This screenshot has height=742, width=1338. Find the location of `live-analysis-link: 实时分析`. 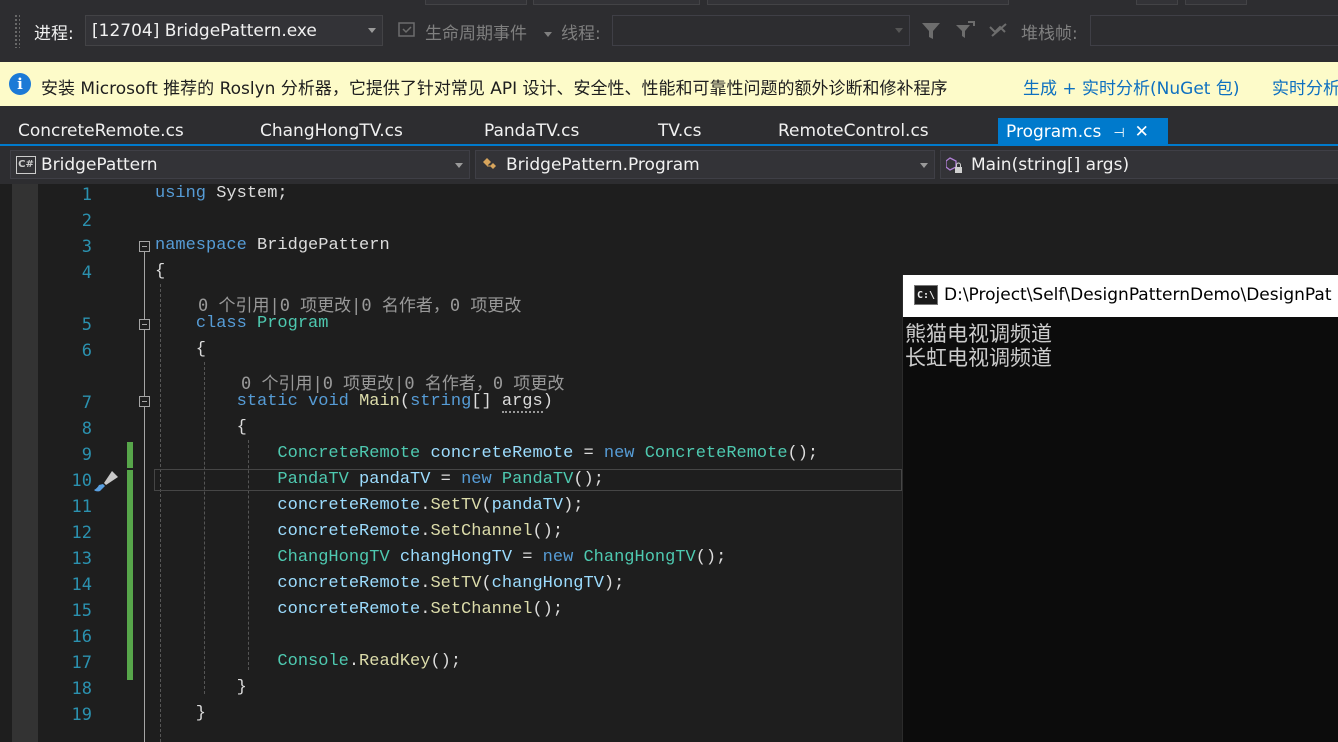

live-analysis-link: 实时分析 is located at coordinates (1305, 86).